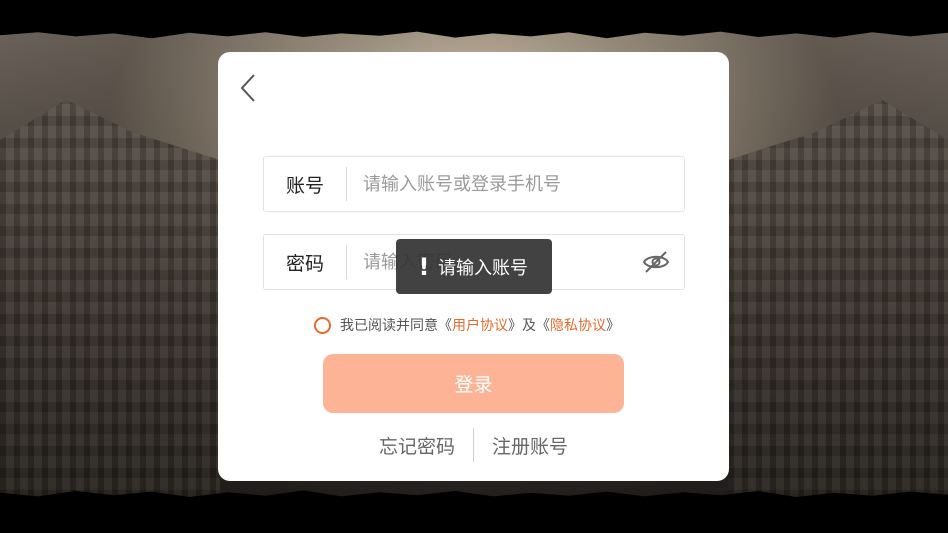 The width and height of the screenshot is (948, 533). I want to click on account-field: 账号, so click(474, 184).